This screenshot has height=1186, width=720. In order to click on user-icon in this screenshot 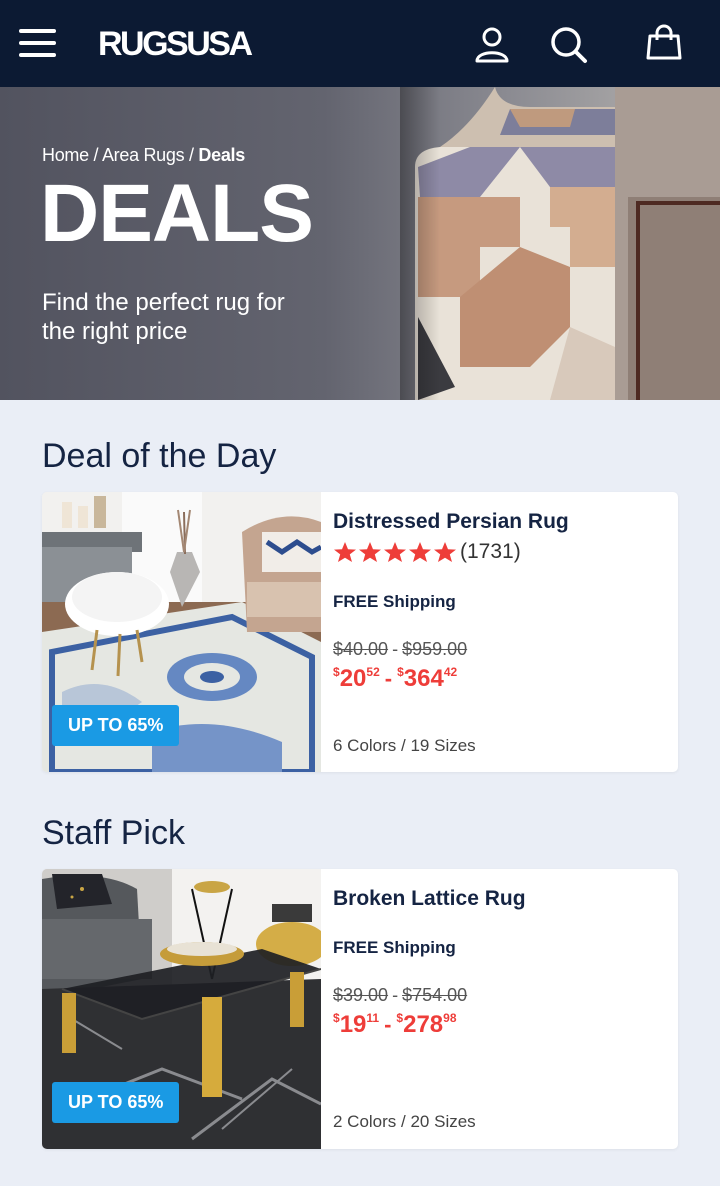, I will do `click(492, 44)`.